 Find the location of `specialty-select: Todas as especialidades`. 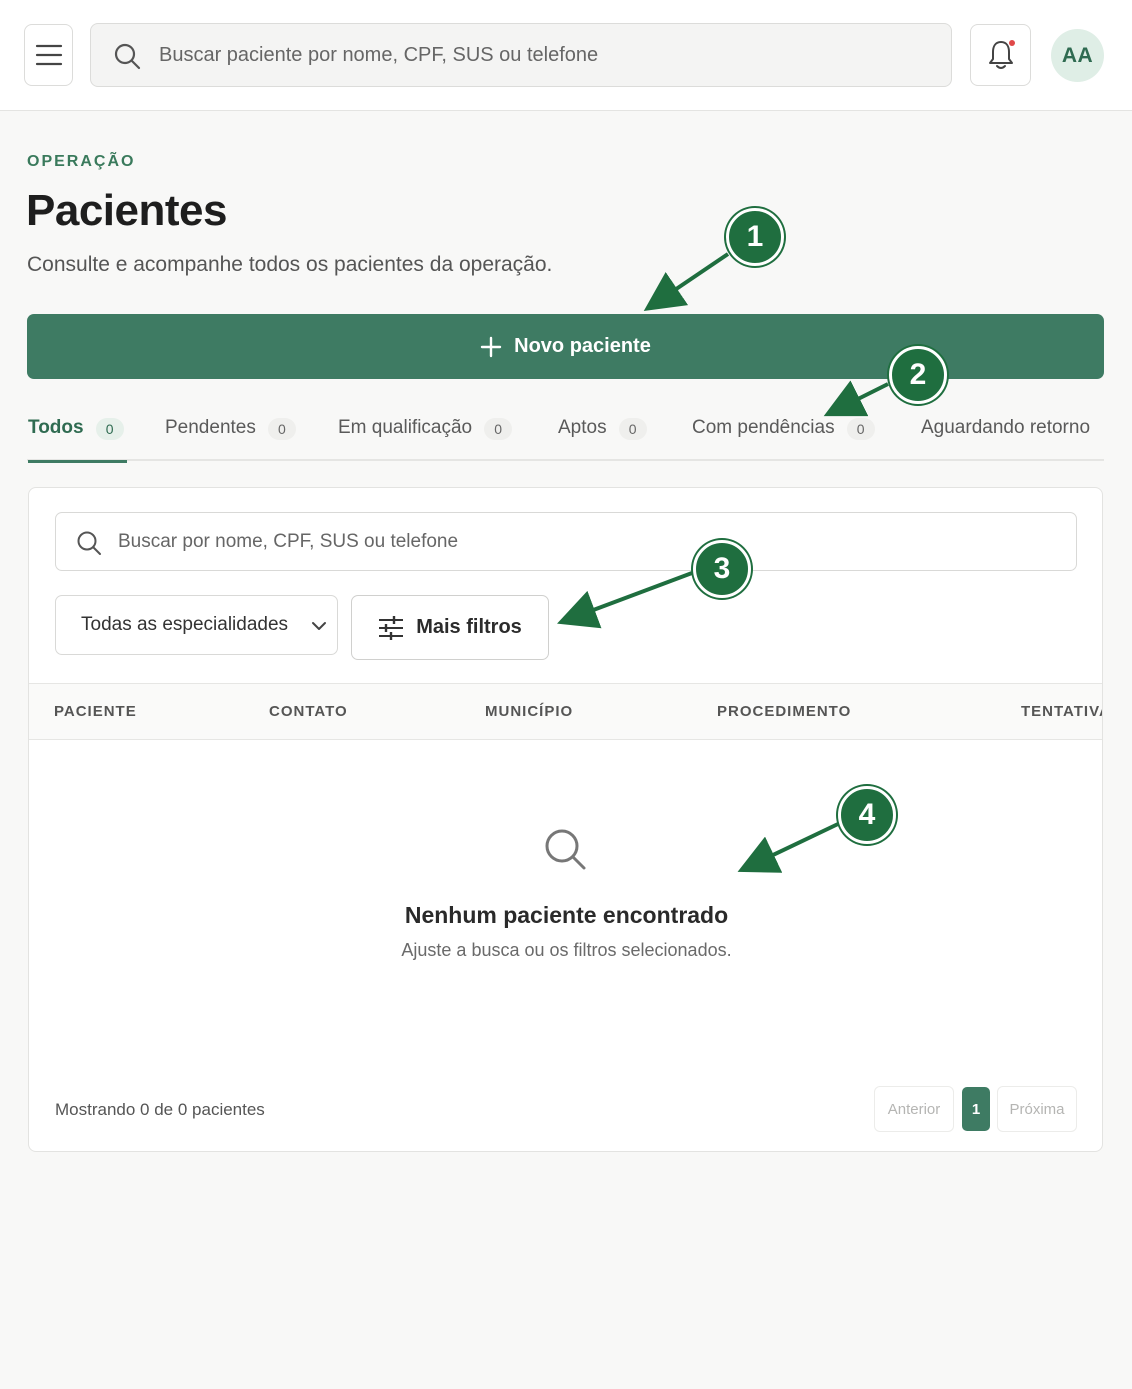

specialty-select: Todas as especialidades is located at coordinates (196, 625).